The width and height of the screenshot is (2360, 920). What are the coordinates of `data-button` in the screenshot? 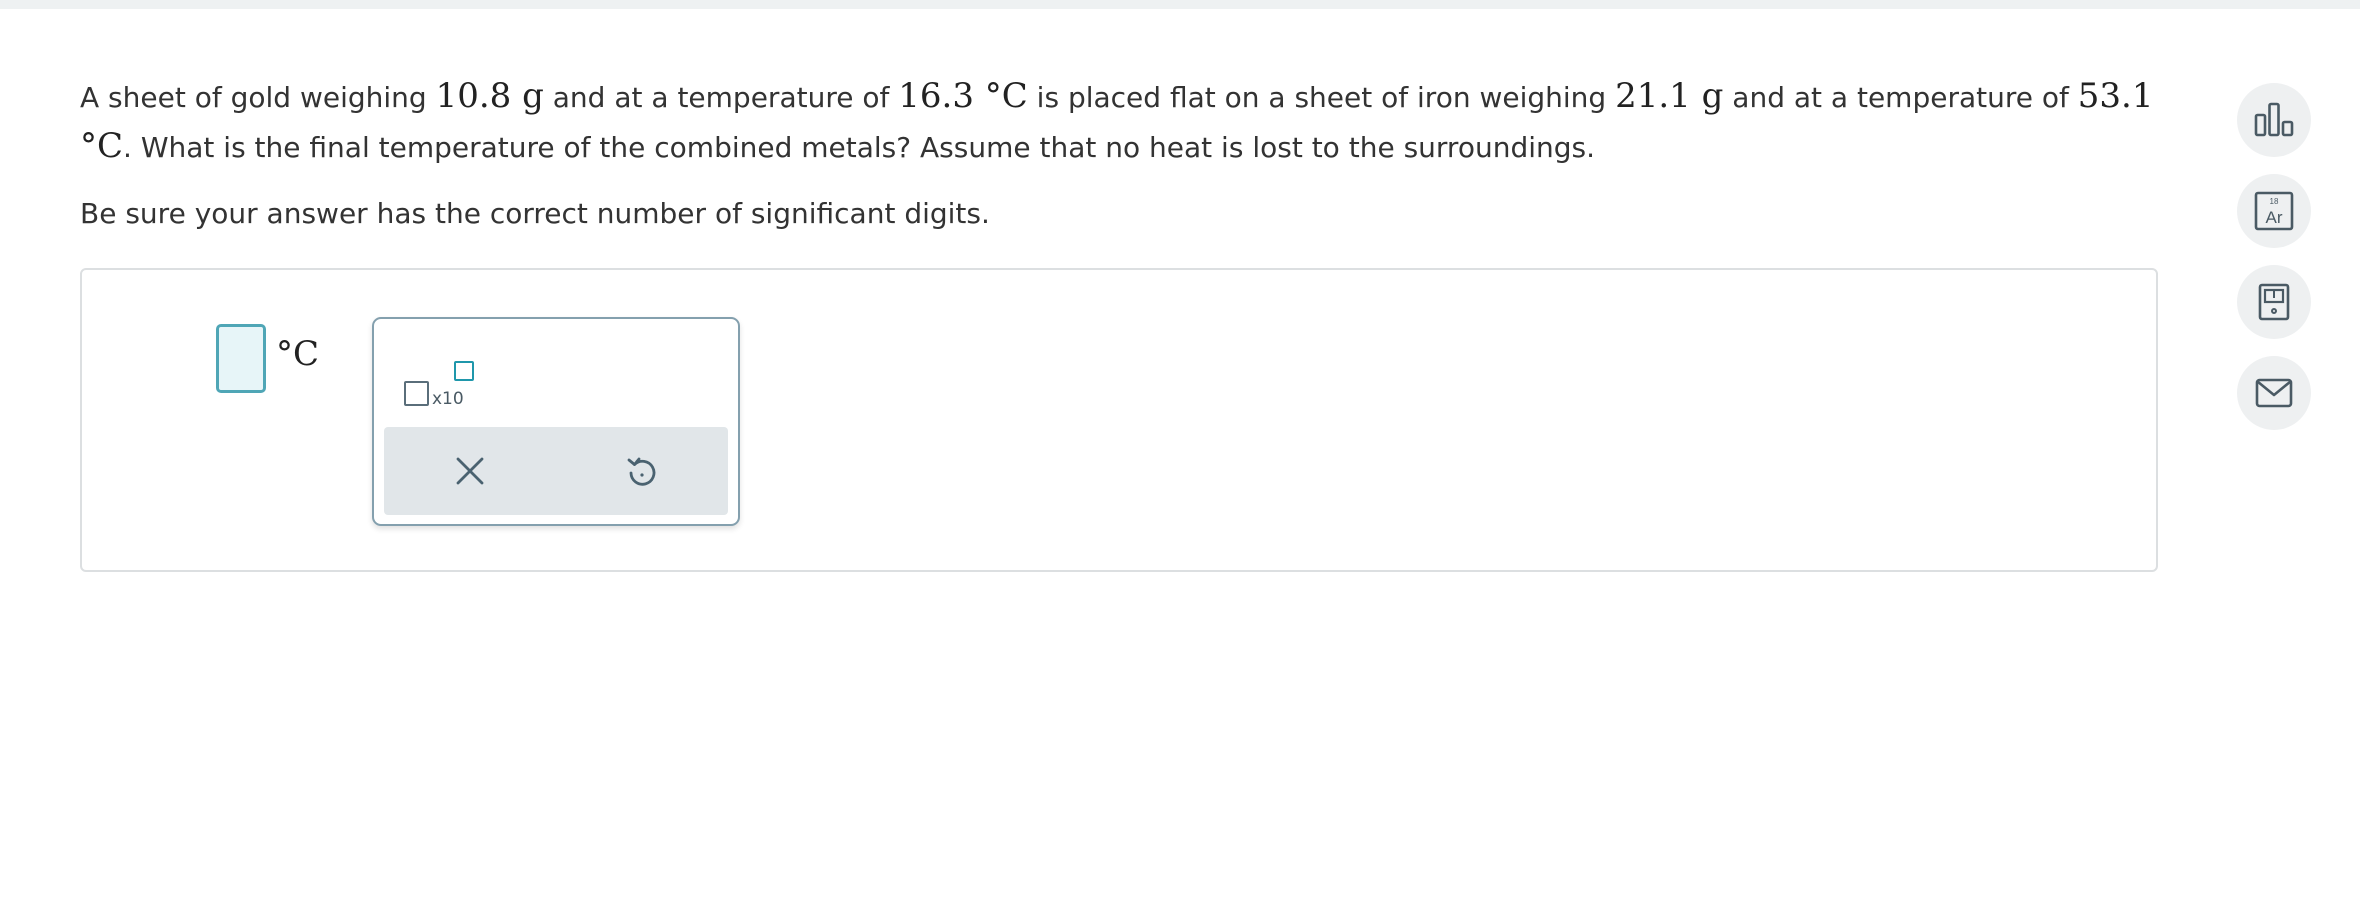 It's located at (2274, 120).